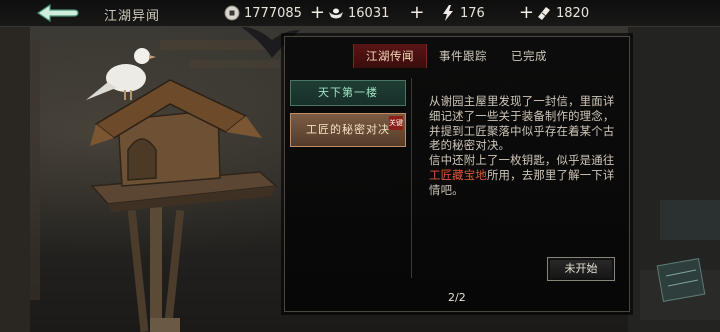  I want to click on resource-coins: 1777085 +, so click(274, 13).